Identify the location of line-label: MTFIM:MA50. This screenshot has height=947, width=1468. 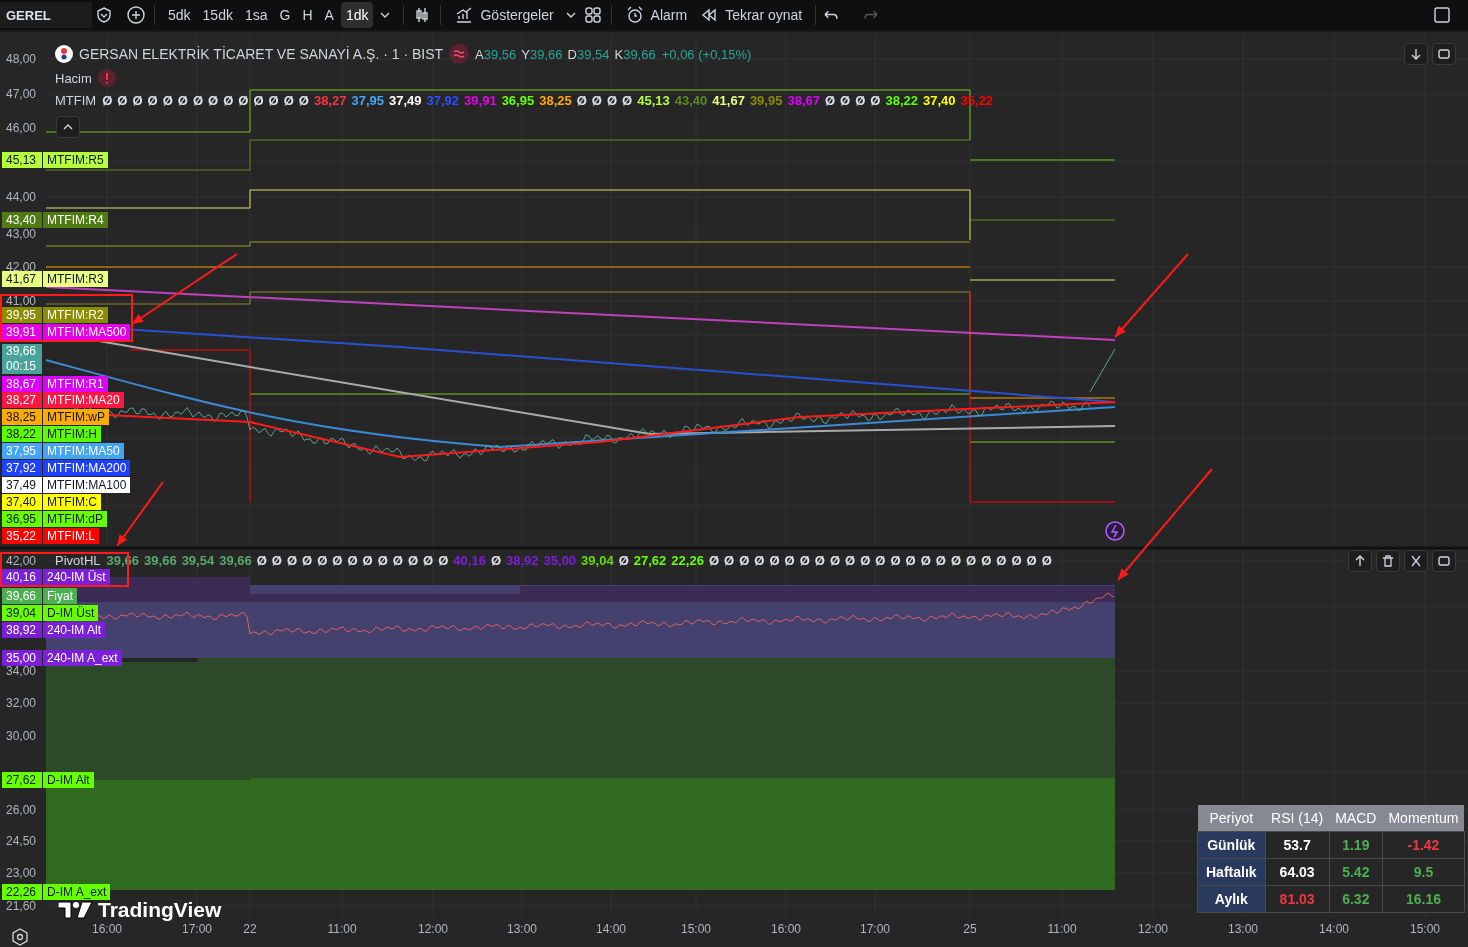
(83, 451).